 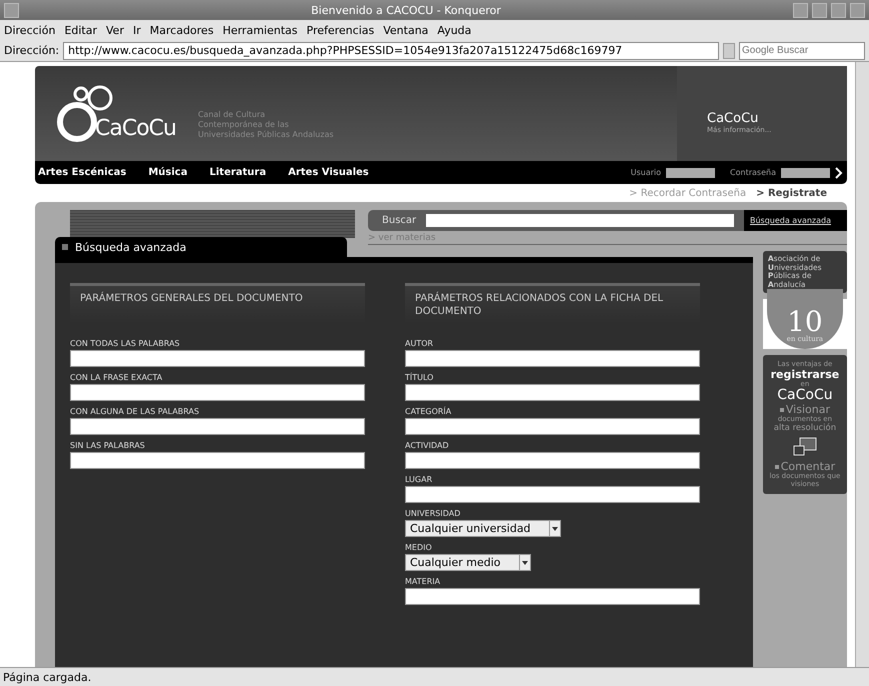 I want to click on field-label: MEDIO, so click(x=419, y=547).